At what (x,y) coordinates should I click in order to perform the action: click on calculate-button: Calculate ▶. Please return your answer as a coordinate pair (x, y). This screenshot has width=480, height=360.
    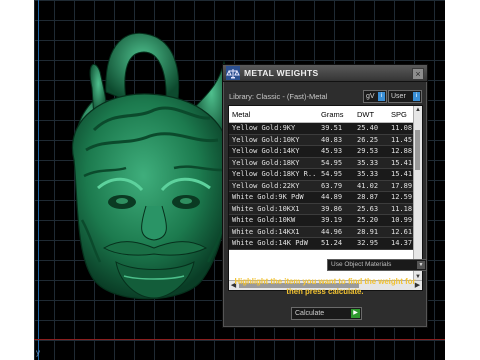
    Looking at the image, I should click on (326, 313).